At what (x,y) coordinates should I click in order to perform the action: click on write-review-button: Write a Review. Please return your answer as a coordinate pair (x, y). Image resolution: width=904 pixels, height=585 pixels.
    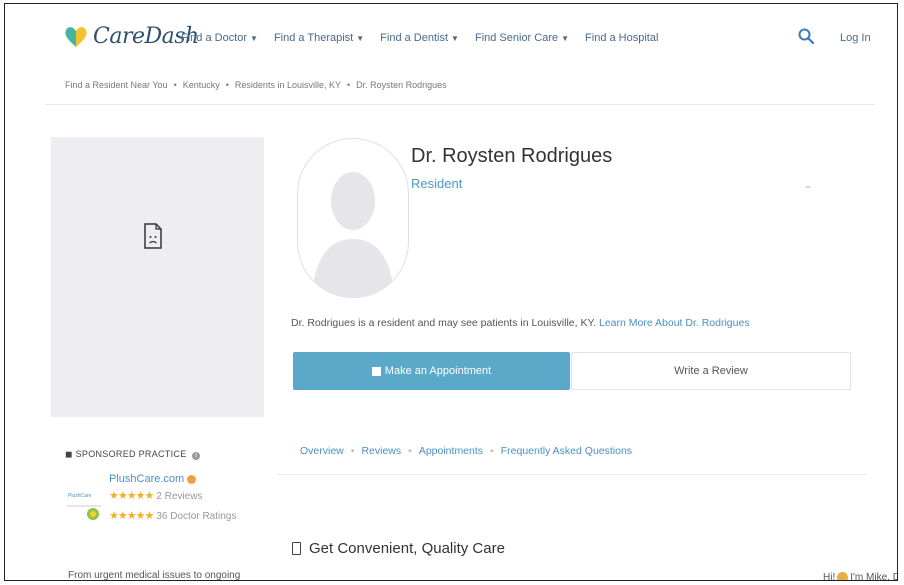
    Looking at the image, I should click on (711, 371).